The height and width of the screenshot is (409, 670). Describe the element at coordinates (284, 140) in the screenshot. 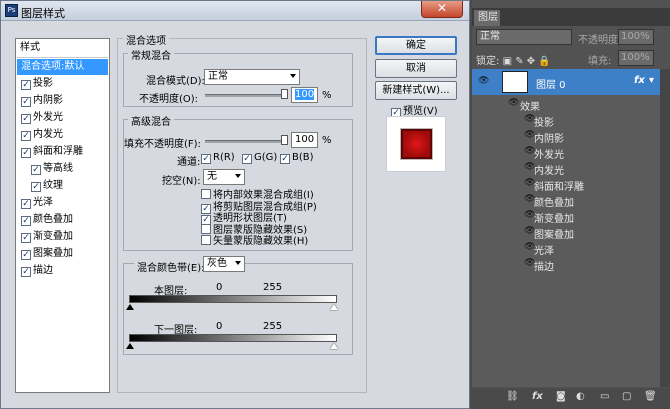

I see `fill-opacity-slider-thumb` at that location.